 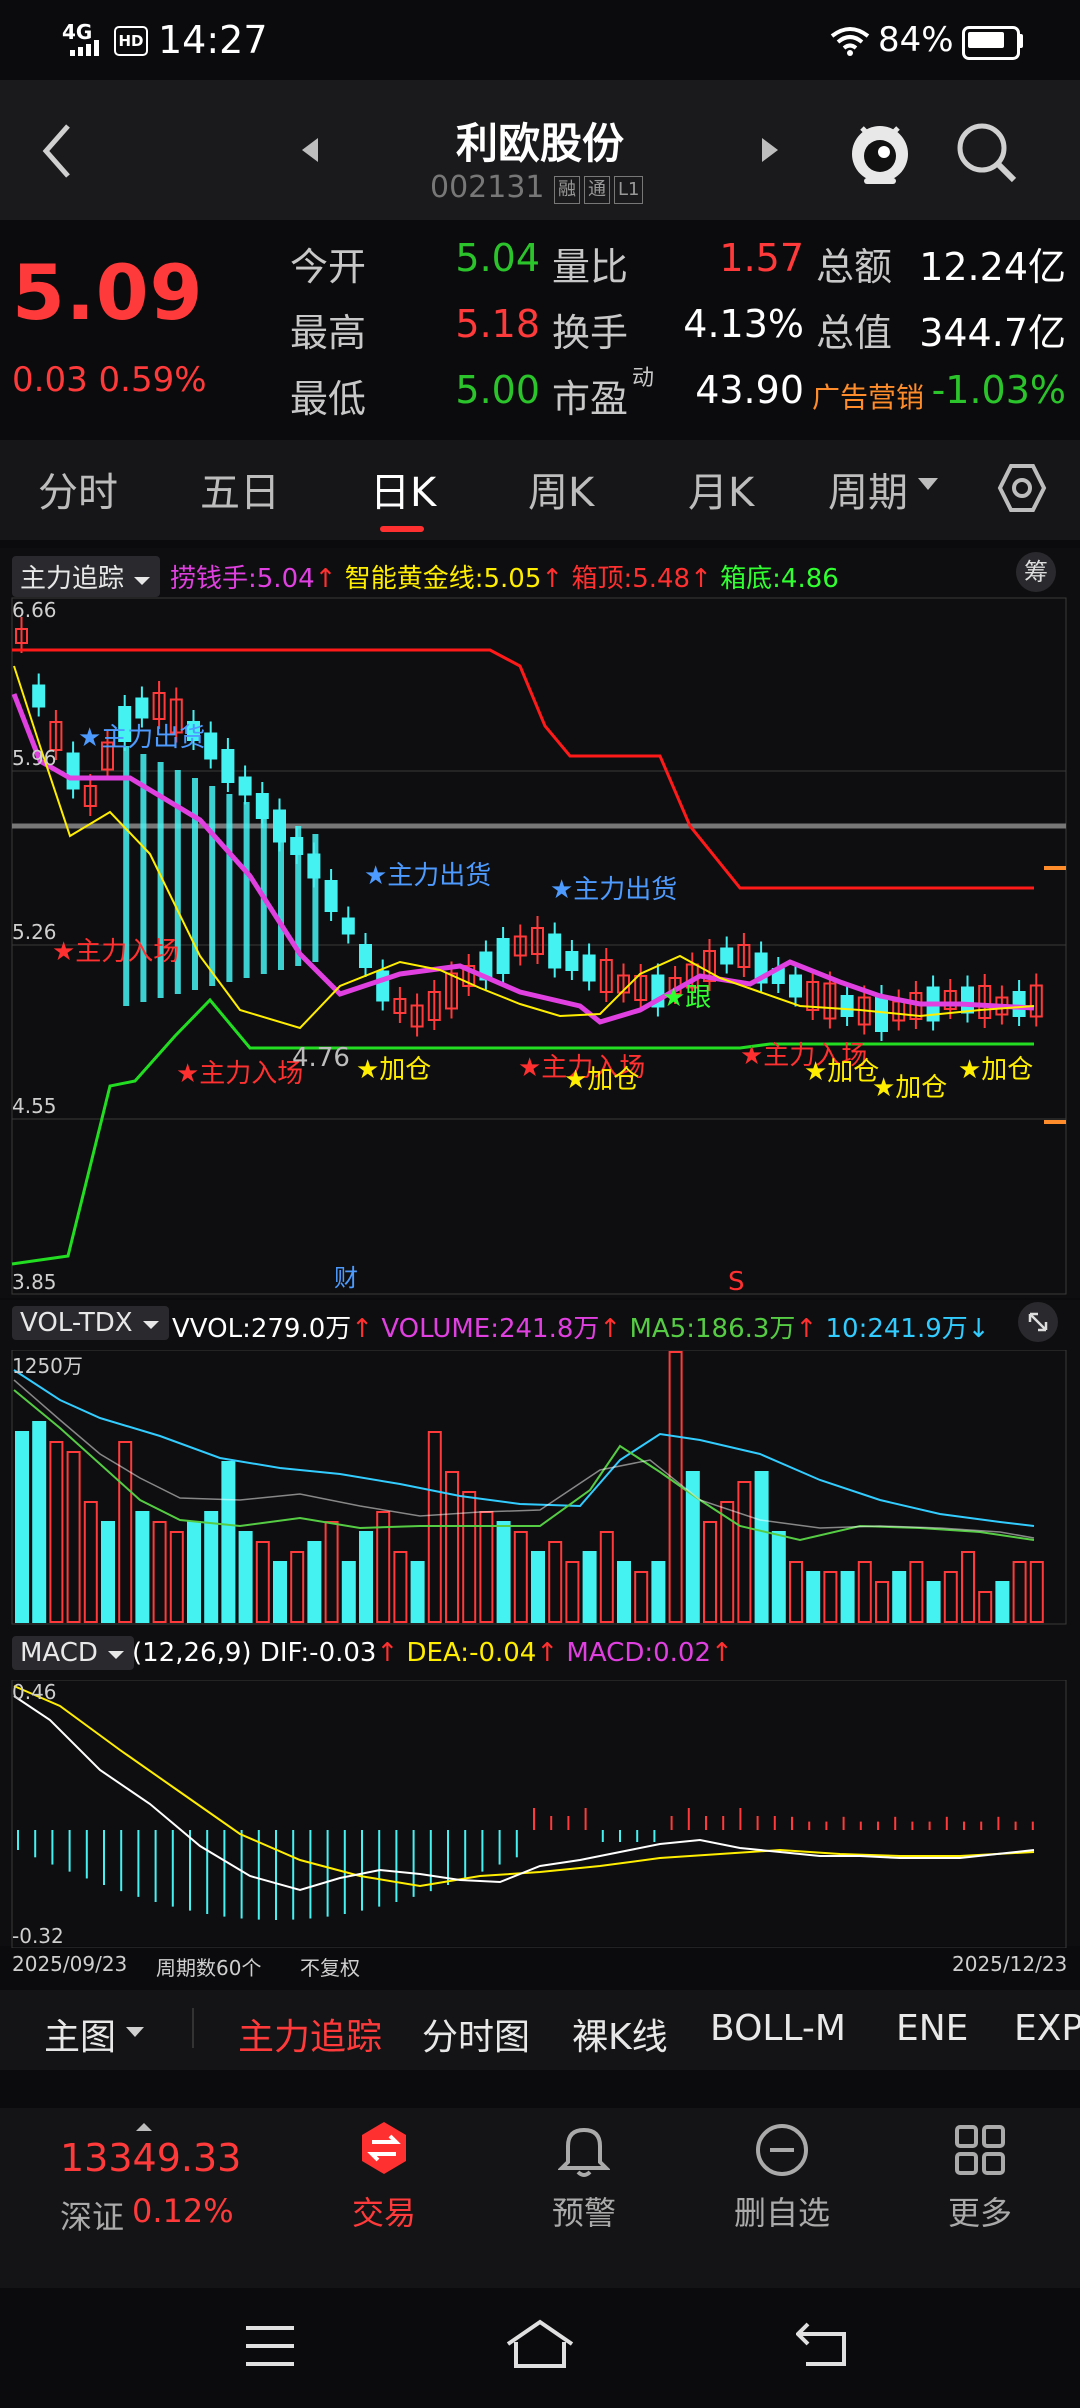 What do you see at coordinates (90, 1323) in the screenshot?
I see `volume-indicator-selector: VOL-TDX` at bounding box center [90, 1323].